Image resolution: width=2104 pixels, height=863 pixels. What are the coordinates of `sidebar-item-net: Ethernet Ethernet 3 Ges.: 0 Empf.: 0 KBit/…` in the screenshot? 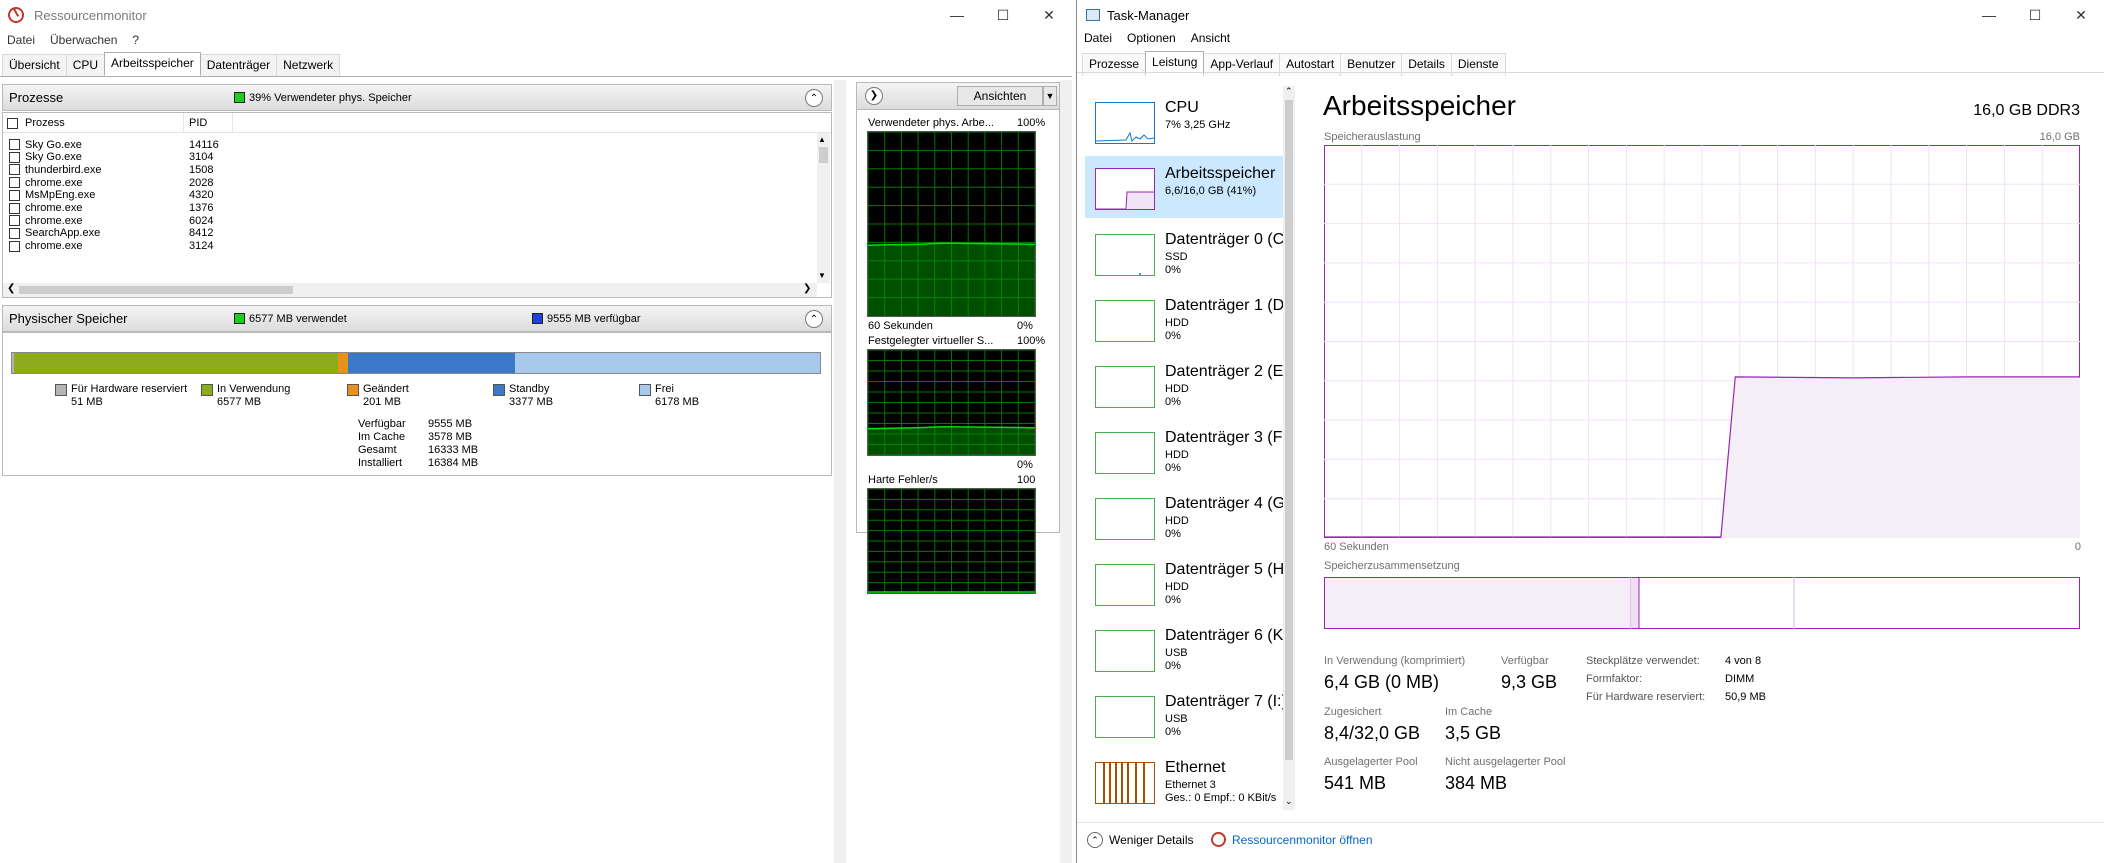 It's located at (1184, 781).